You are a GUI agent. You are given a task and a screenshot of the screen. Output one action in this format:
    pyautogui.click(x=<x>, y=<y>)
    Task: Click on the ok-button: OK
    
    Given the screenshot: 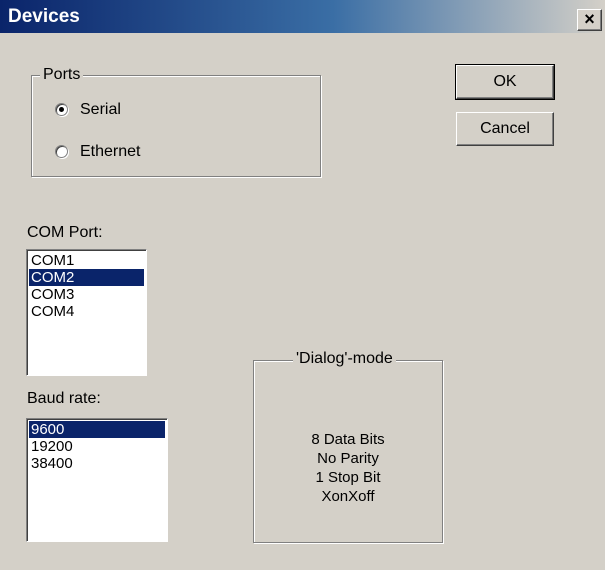 What is the action you would take?
    pyautogui.click(x=505, y=82)
    